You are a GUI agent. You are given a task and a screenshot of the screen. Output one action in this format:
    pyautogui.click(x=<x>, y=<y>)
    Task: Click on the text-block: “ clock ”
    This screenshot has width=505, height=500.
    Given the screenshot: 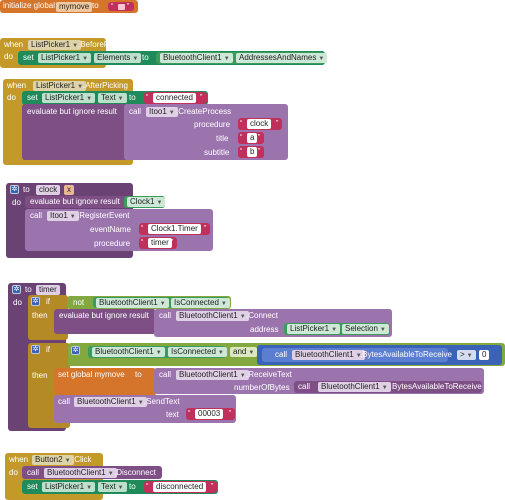 What is the action you would take?
    pyautogui.click(x=260, y=124)
    